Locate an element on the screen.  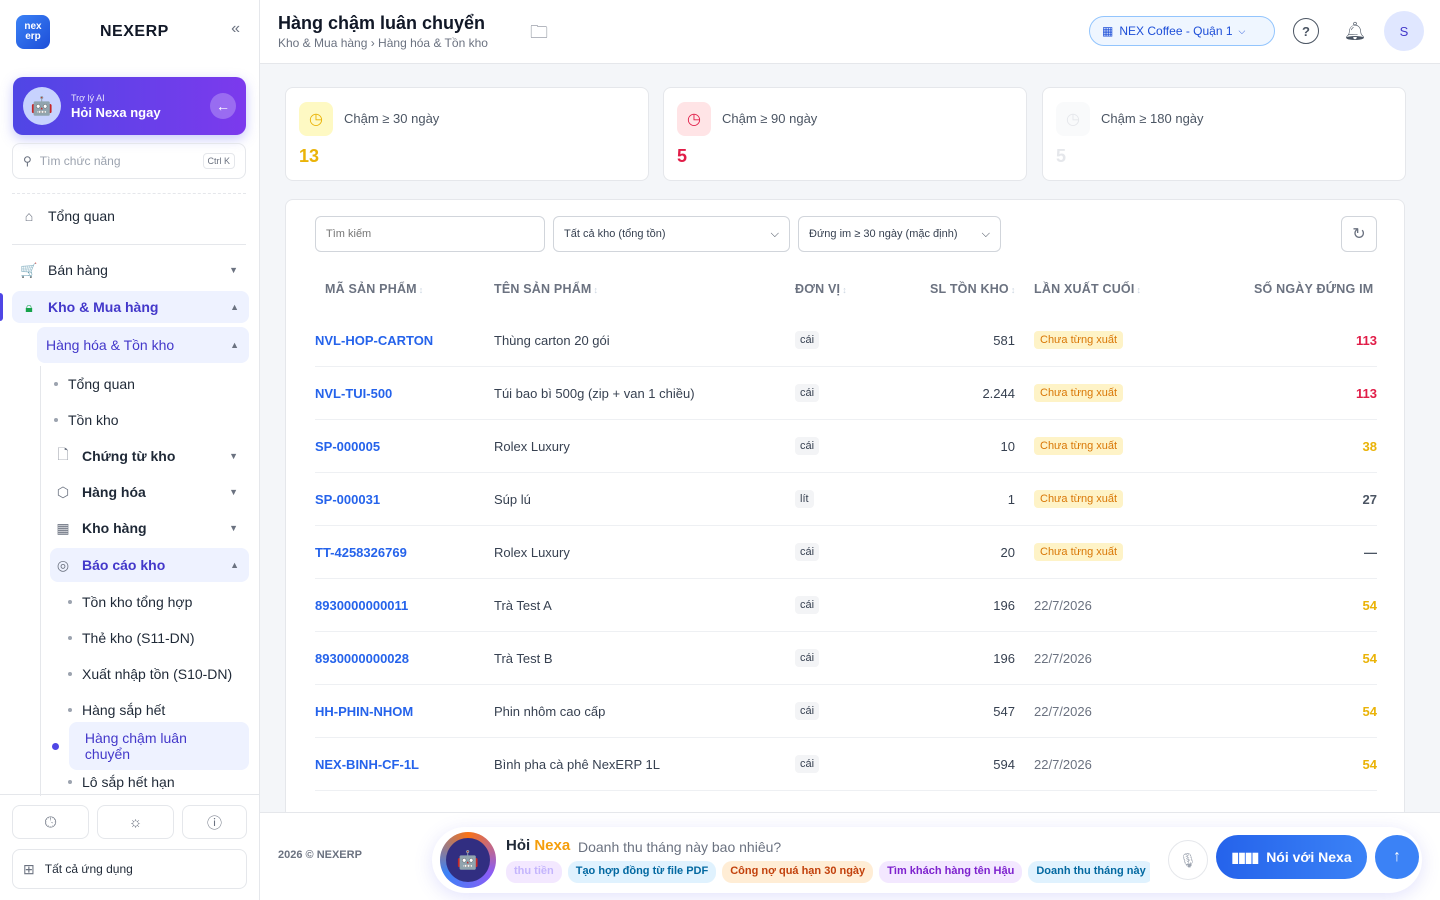
suggestion-chip: Tìm khách hàng tên Hậu is located at coordinates (951, 872).